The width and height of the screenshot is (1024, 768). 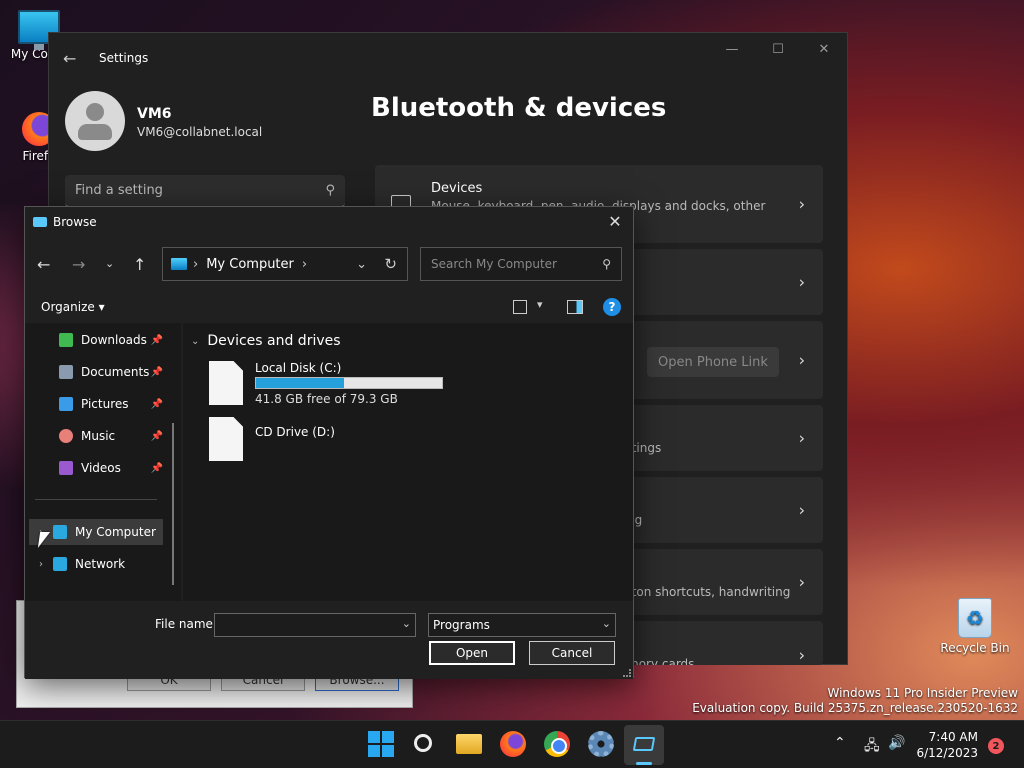 What do you see at coordinates (947, 745) in the screenshot?
I see `clock: 7:40 AM 6/12/2023` at bounding box center [947, 745].